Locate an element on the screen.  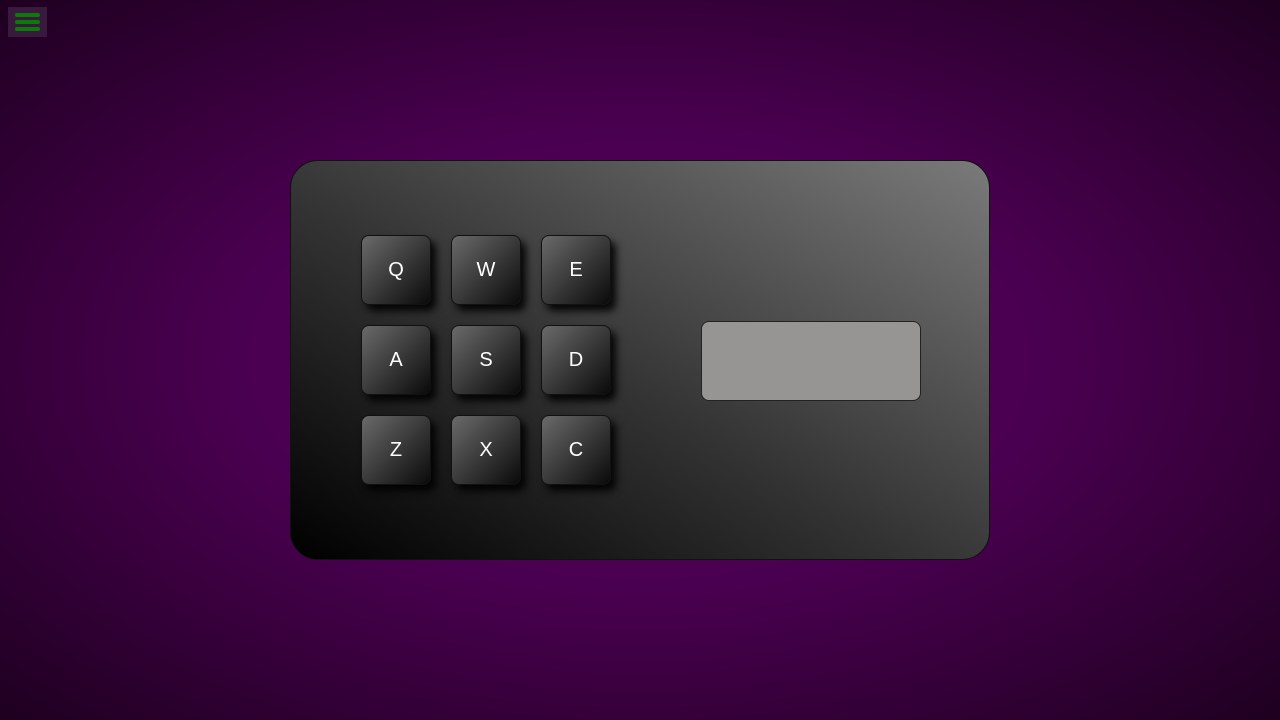
menu-button is located at coordinates (27, 22).